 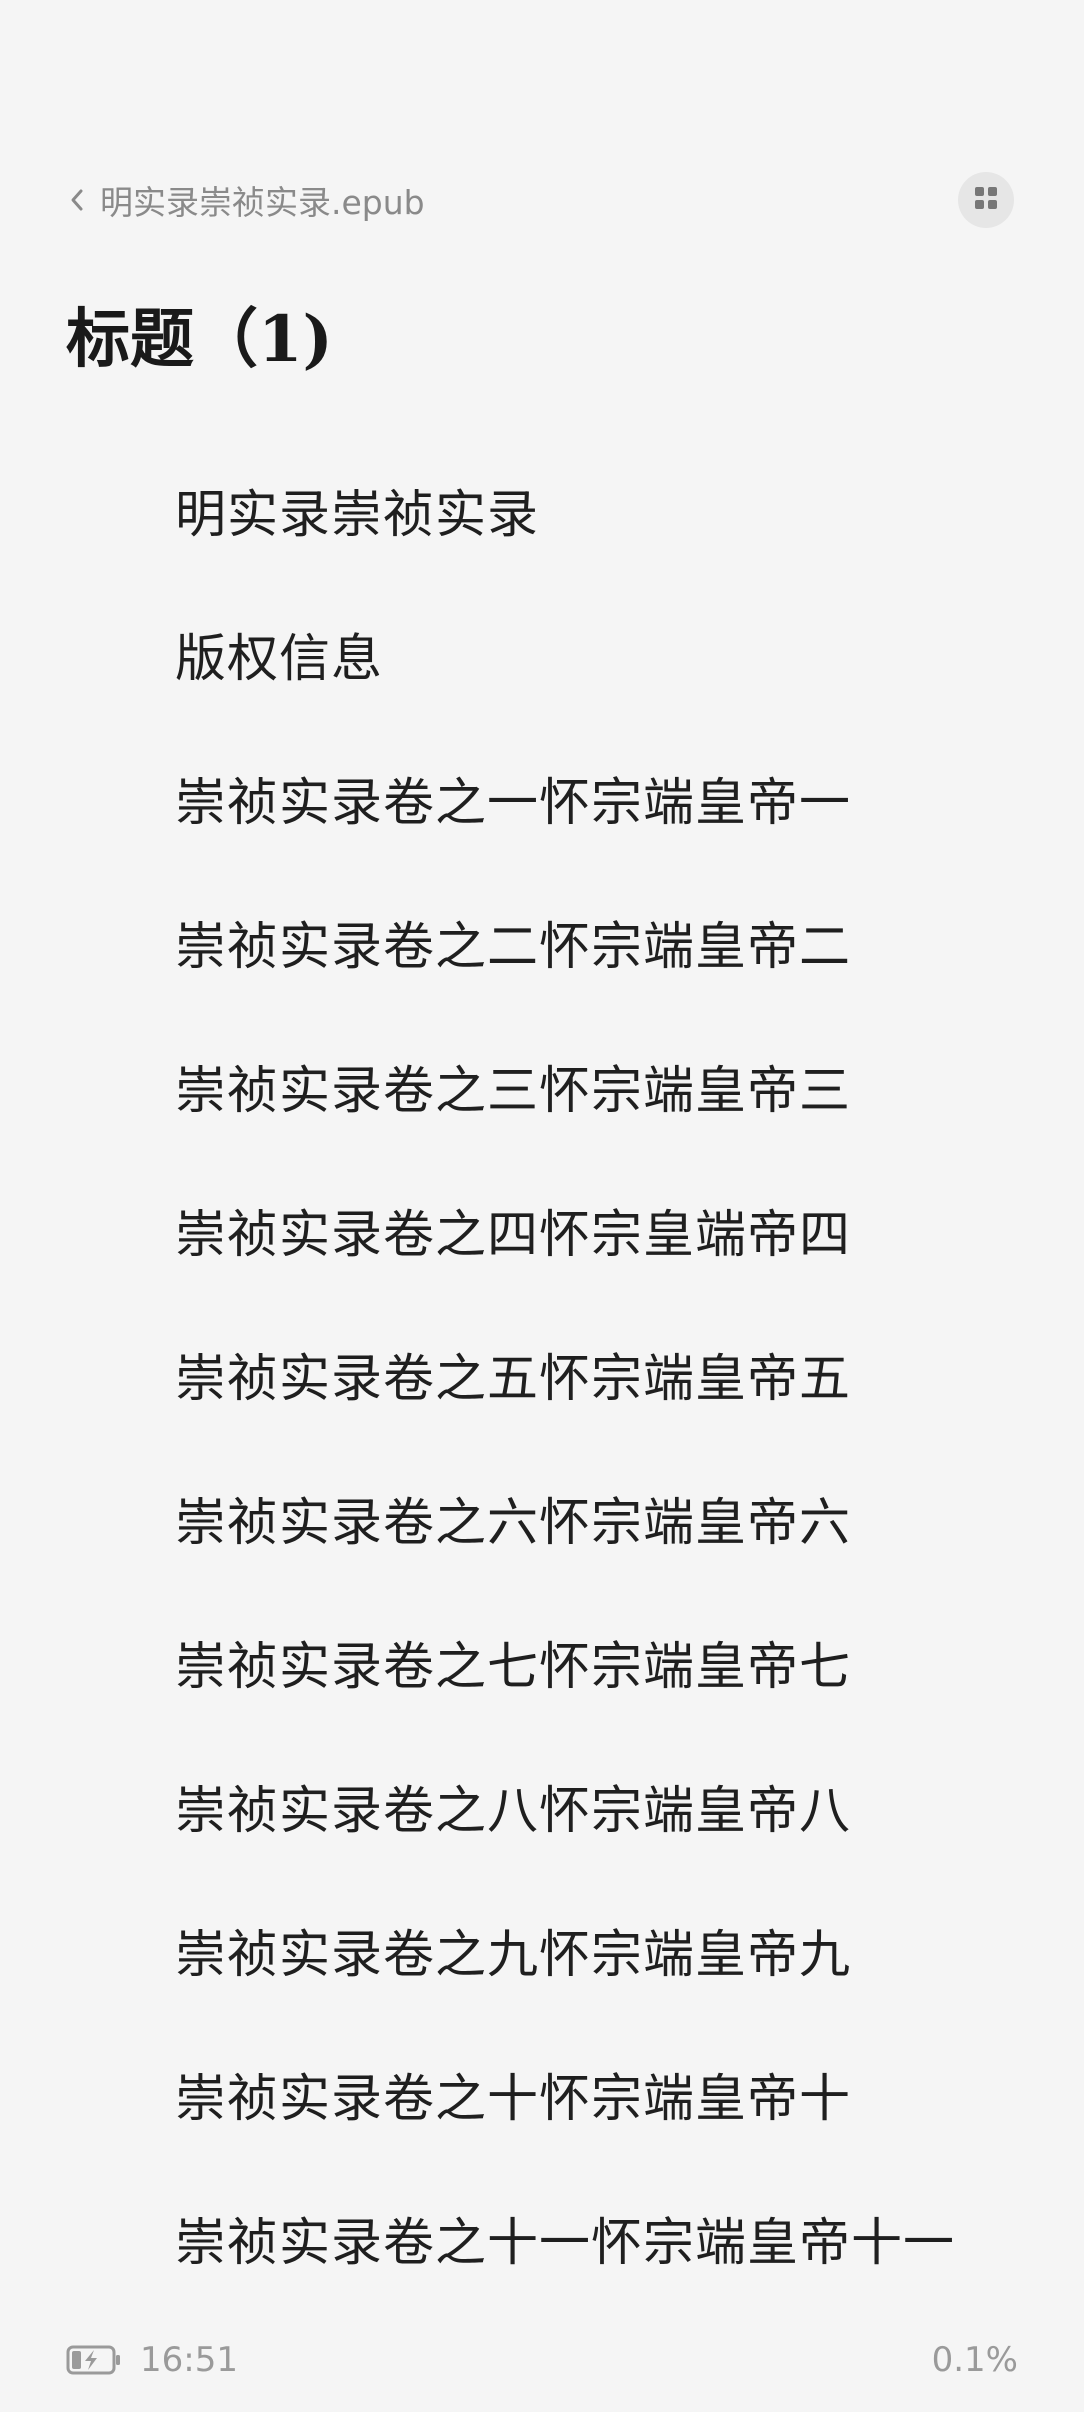 What do you see at coordinates (542, 1230) in the screenshot?
I see `toc-item: 崇祯实录卷之四怀宗皇端帝四` at bounding box center [542, 1230].